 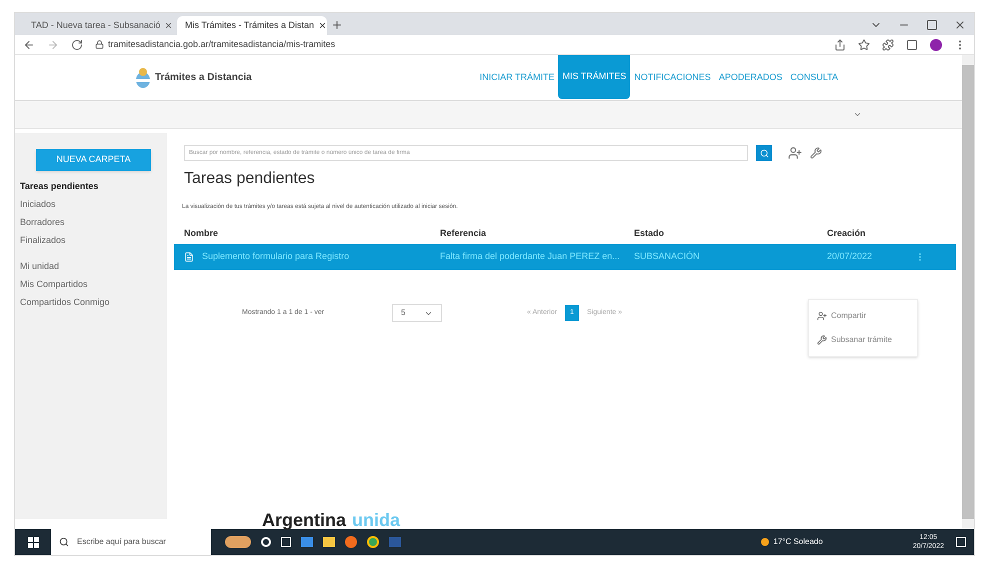 I want to click on sidebar-item: Mi unidad, so click(x=91, y=266).